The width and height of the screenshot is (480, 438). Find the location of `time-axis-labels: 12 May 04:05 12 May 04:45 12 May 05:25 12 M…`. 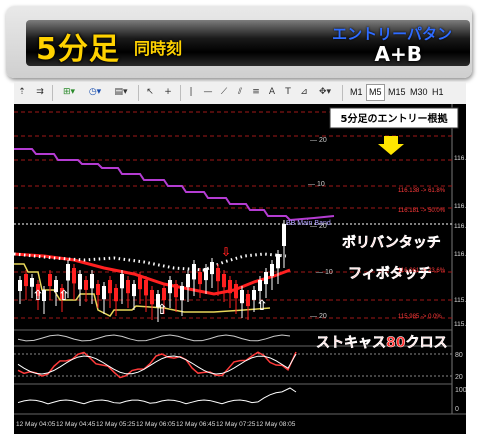

time-axis-labels: 12 May 04:05 12 May 04:45 12 May 05:25 12 M… is located at coordinates (156, 424).